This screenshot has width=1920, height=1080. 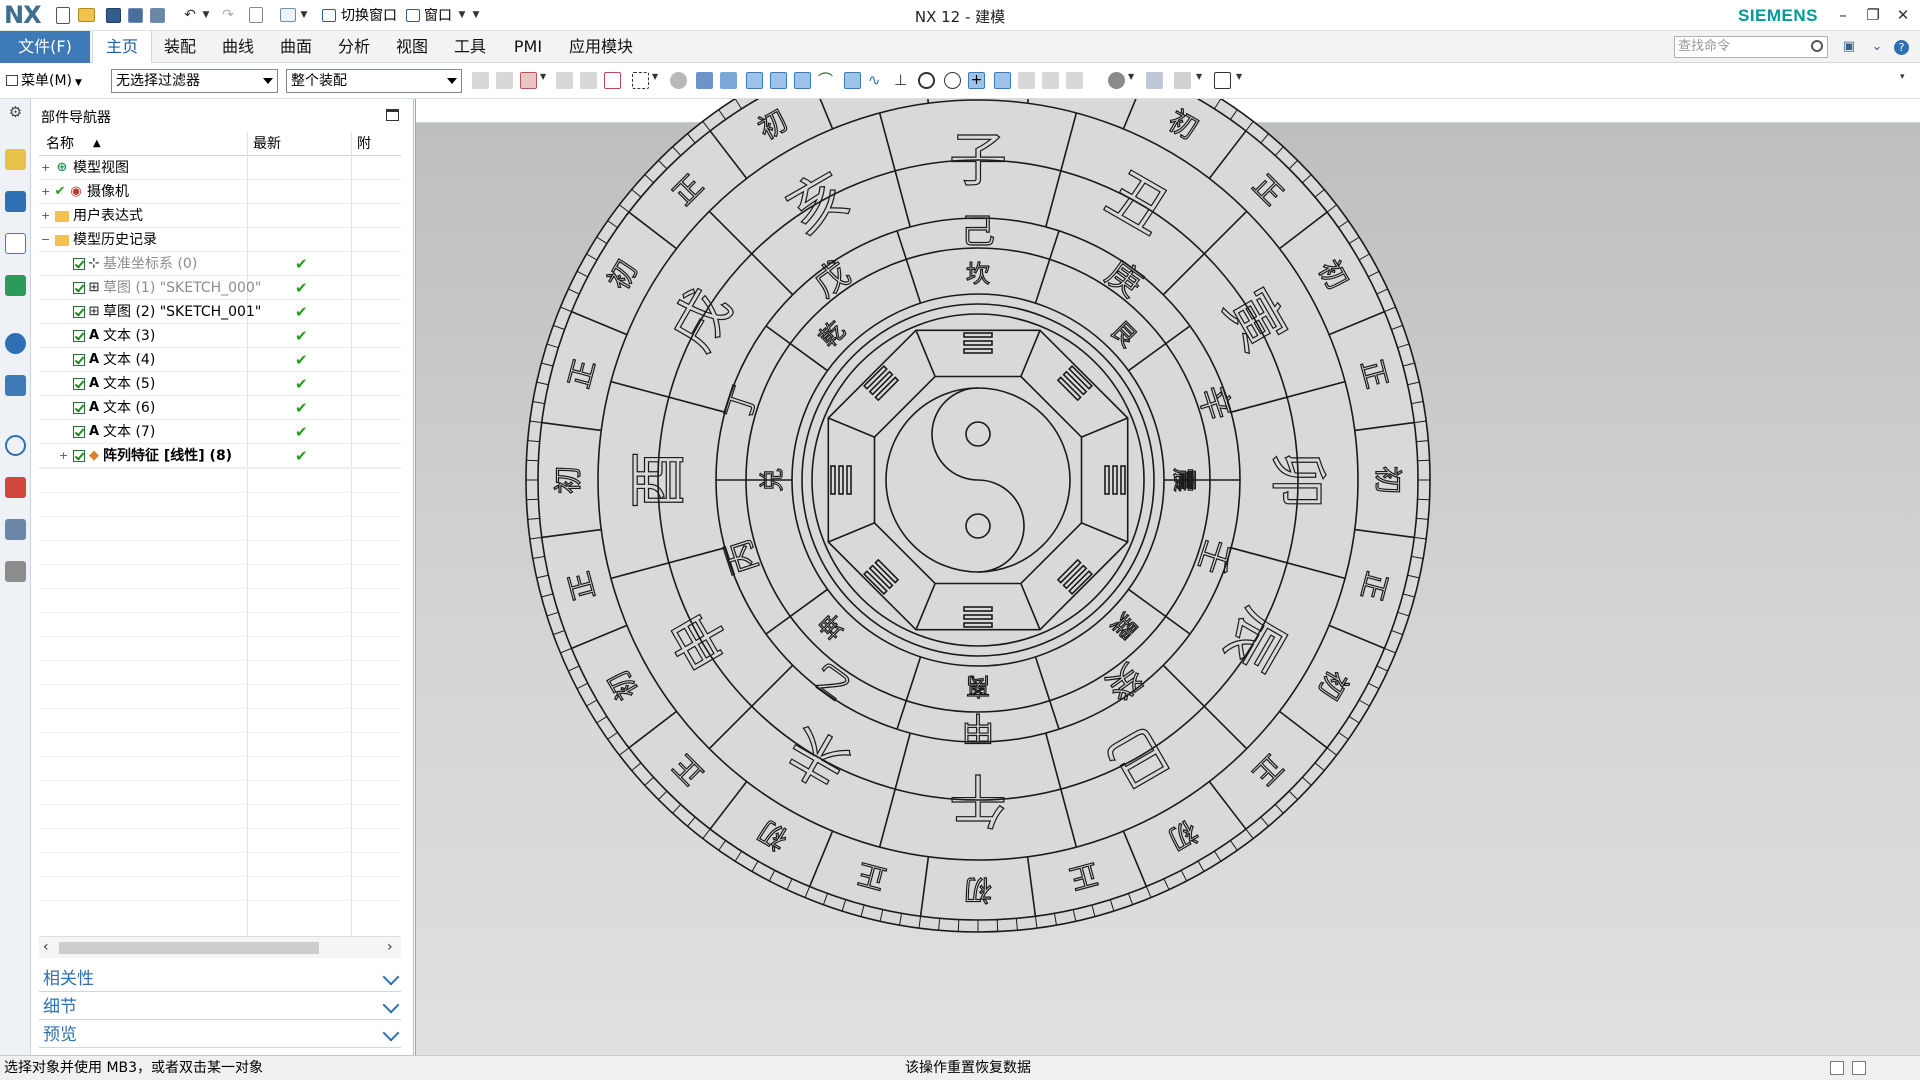 What do you see at coordinates (15, 113) in the screenshot?
I see `settings-gear-icon: ⚙` at bounding box center [15, 113].